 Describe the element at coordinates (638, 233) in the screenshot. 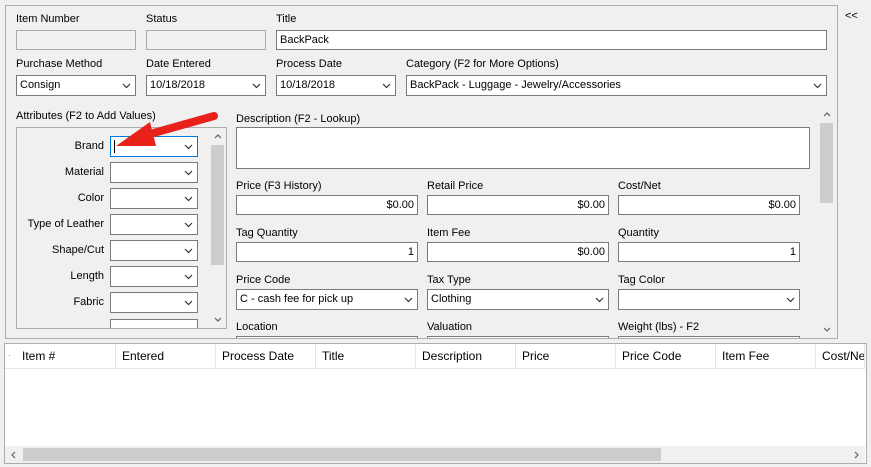

I see `quantity-label: Quantity` at that location.